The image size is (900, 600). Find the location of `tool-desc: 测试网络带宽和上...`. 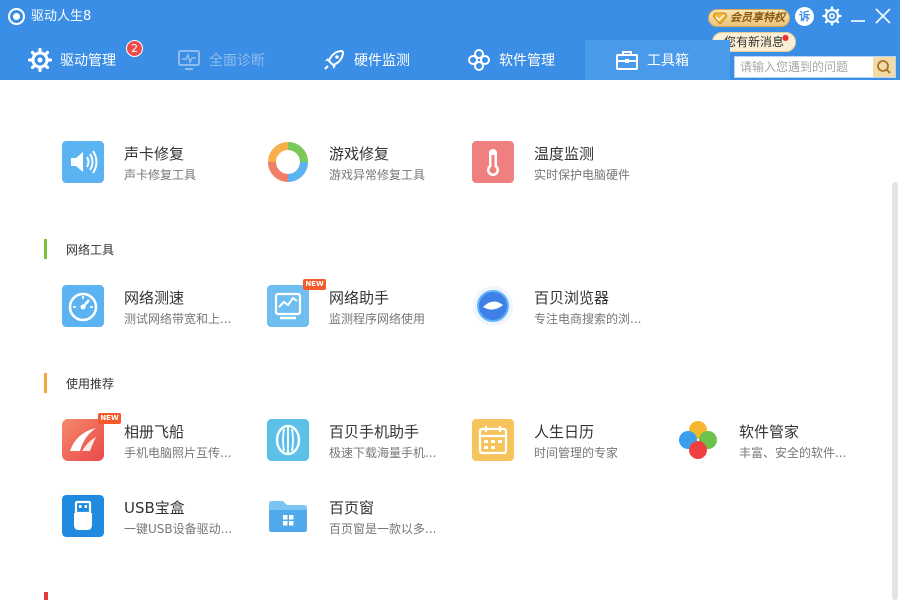

tool-desc: 测试网络带宽和上... is located at coordinates (178, 319).